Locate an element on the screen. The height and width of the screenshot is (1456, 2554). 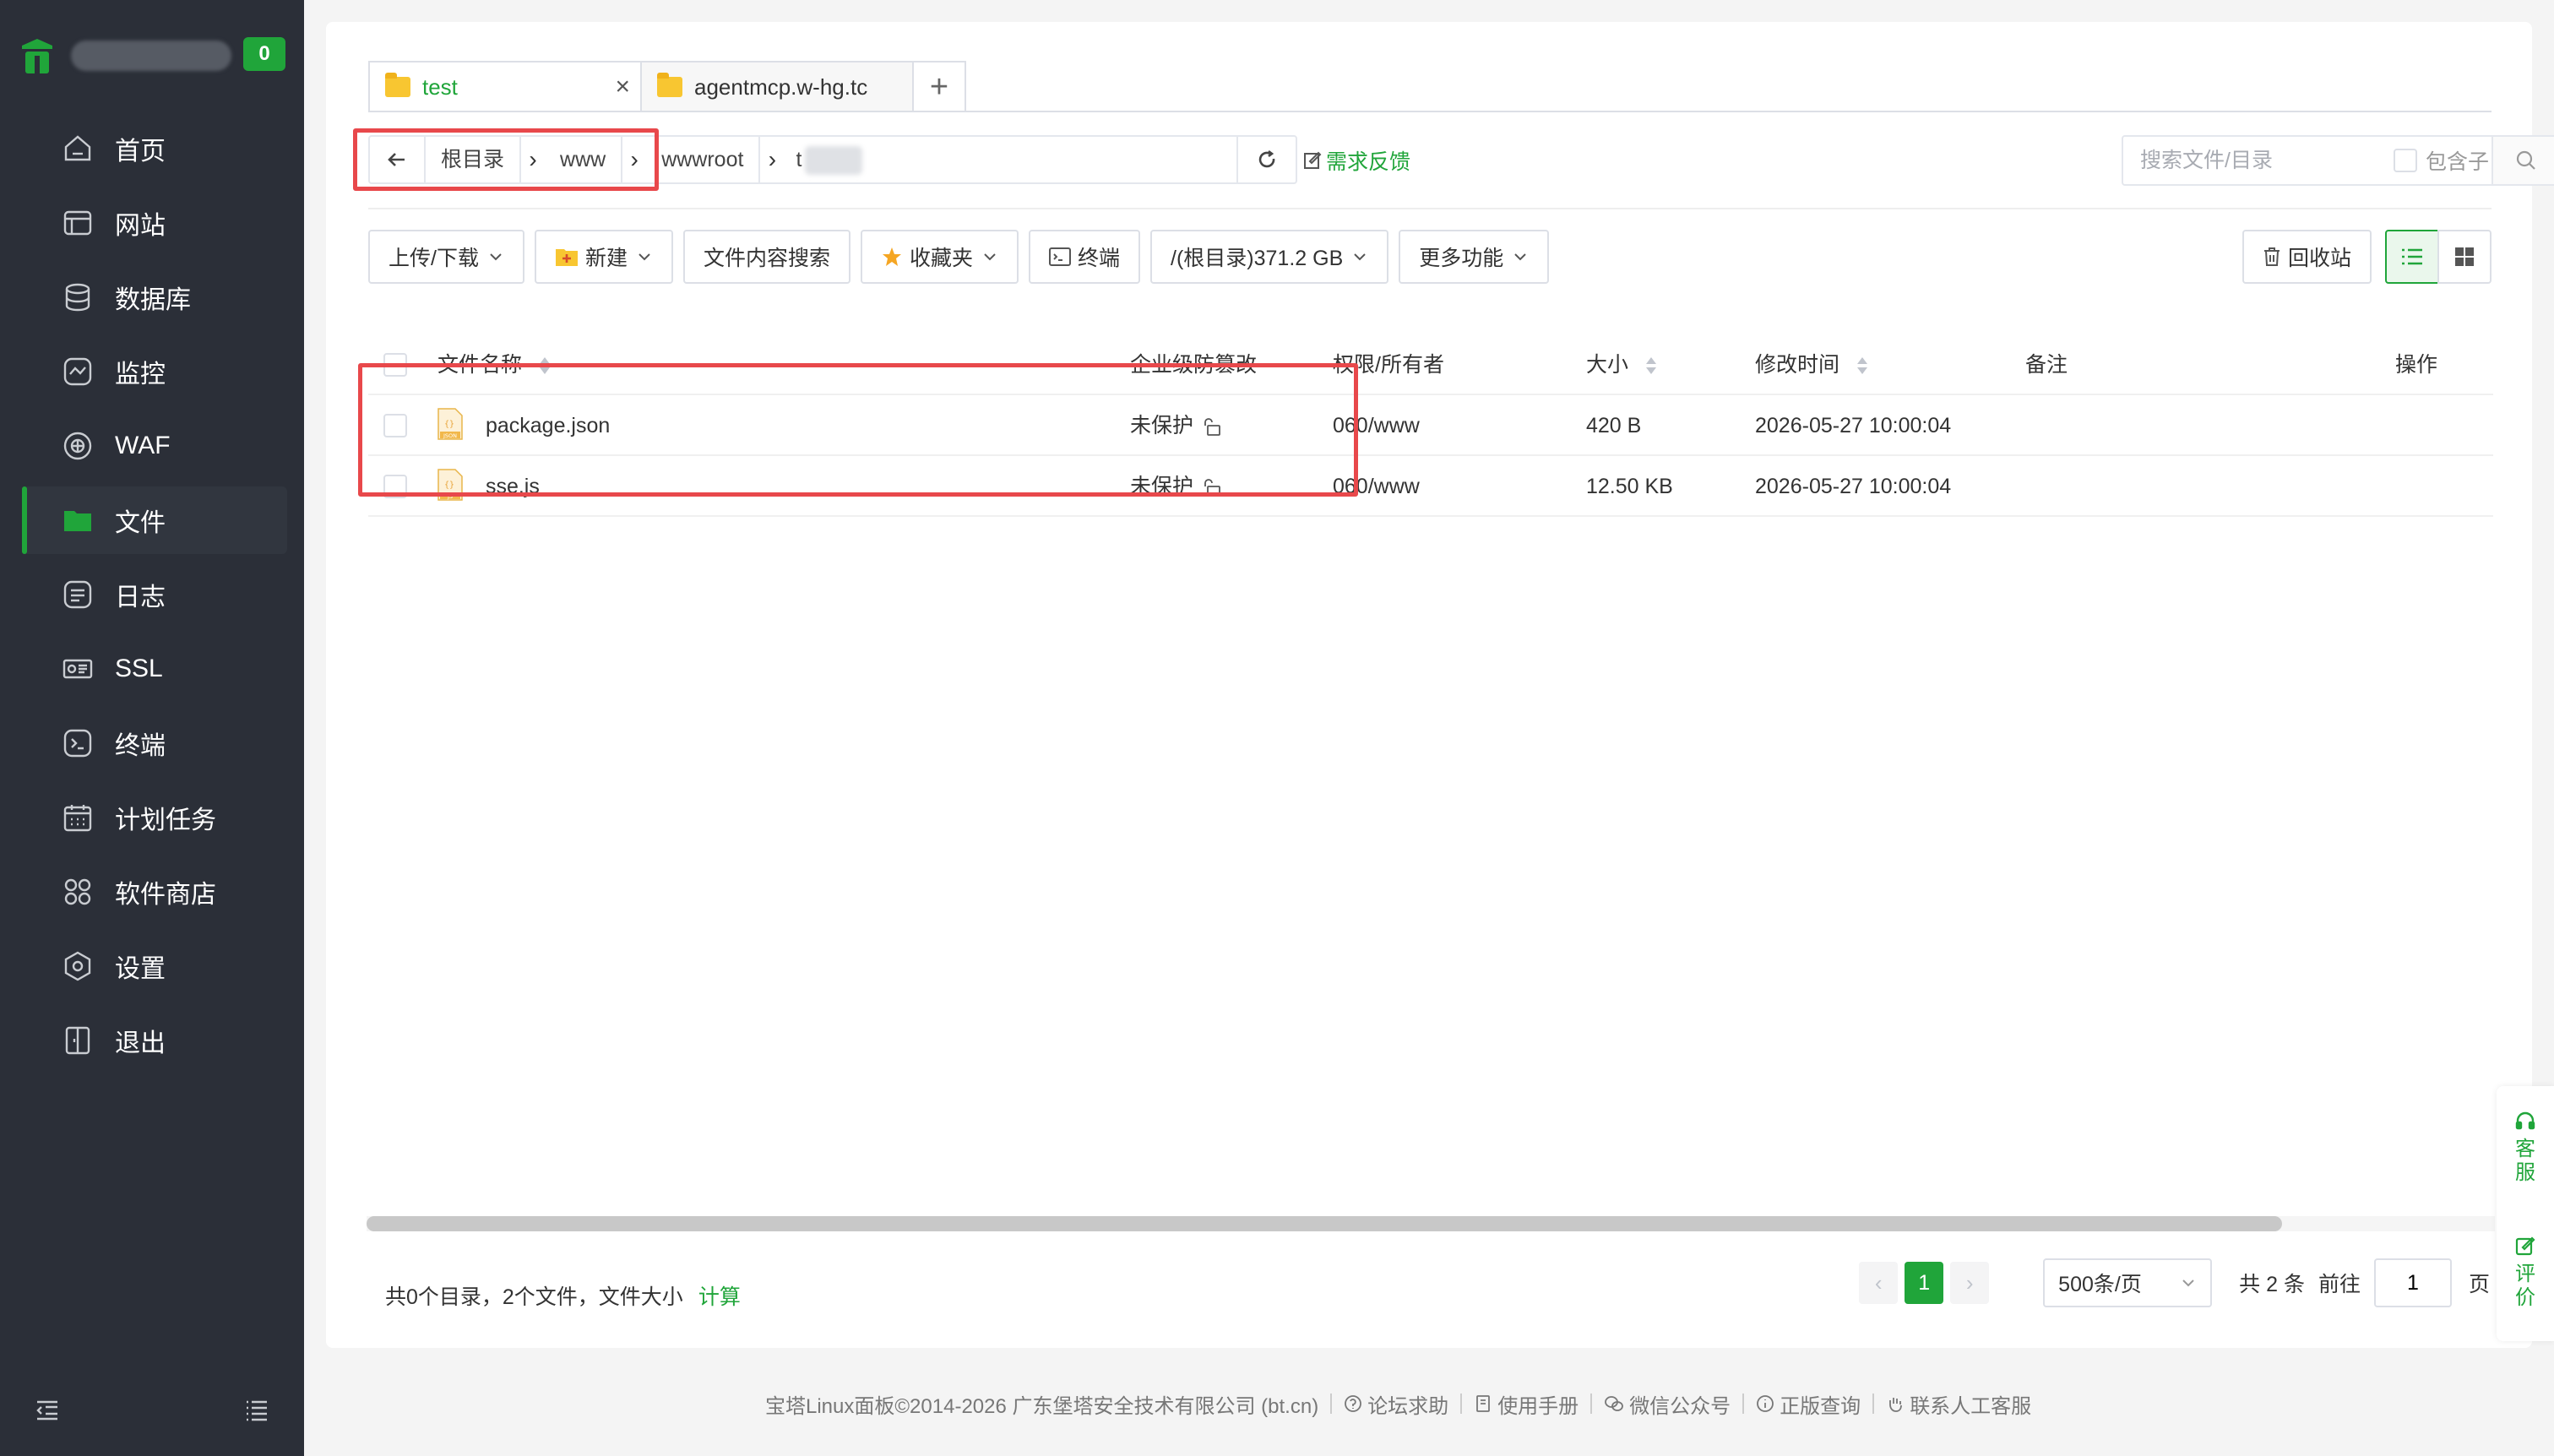
sidebar-item-home: 首页 is located at coordinates (154, 148).